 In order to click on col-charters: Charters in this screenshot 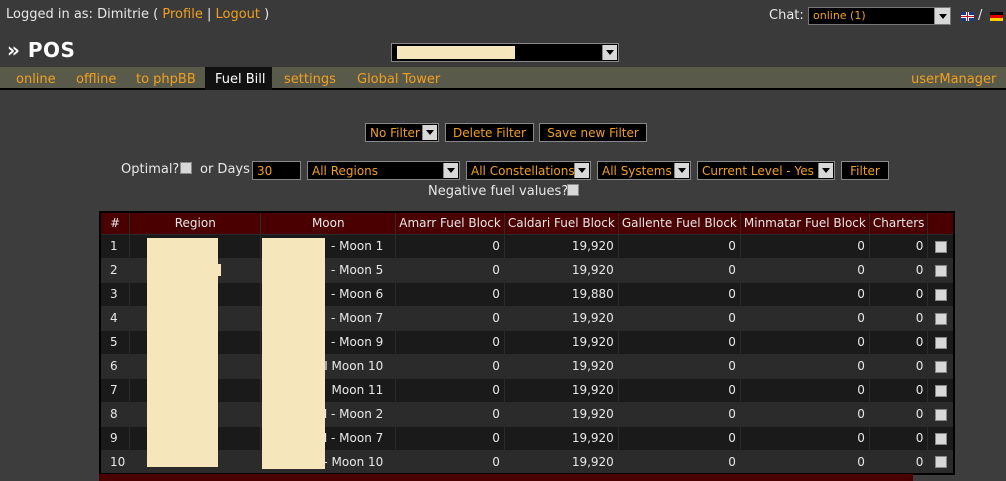, I will do `click(898, 223)`.